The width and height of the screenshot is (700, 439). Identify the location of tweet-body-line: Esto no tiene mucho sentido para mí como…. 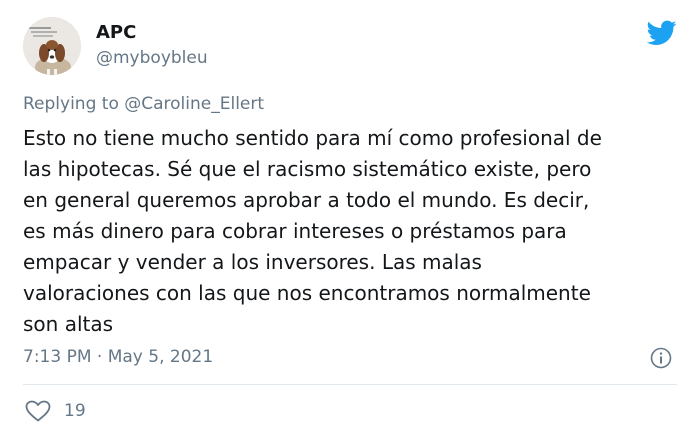
(312, 138).